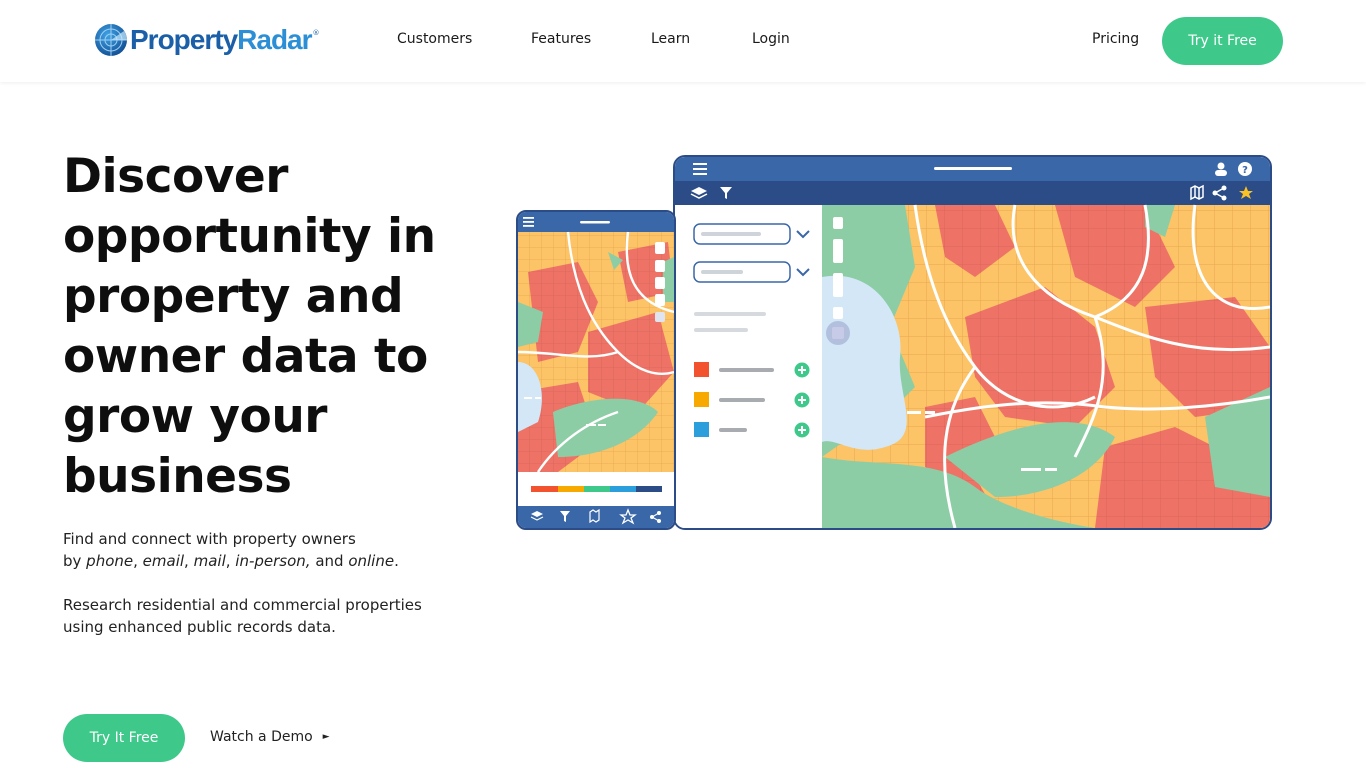 This screenshot has height=768, width=1366. I want to click on logo-text-property: Property, so click(184, 39).